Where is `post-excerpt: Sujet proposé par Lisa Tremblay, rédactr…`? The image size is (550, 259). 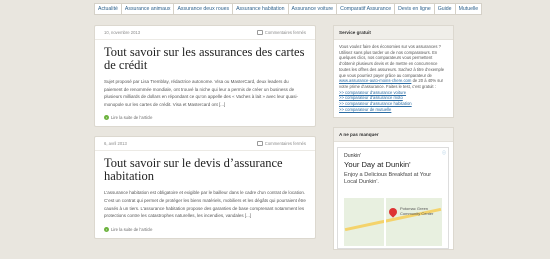 post-excerpt: Sujet proposé par Lisa Tremblay, rédactr… is located at coordinates (201, 93).